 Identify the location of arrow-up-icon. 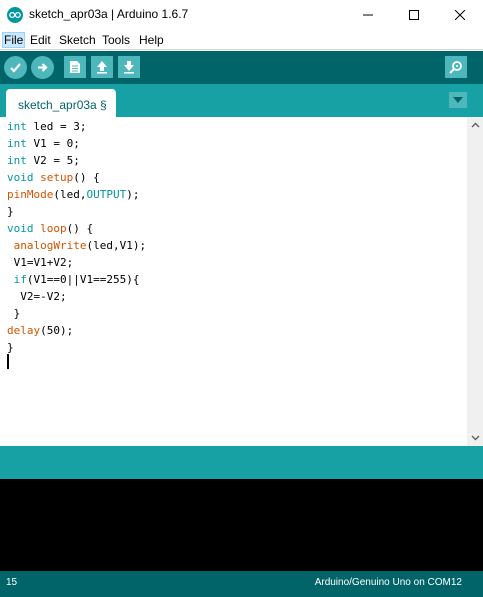
(102, 67).